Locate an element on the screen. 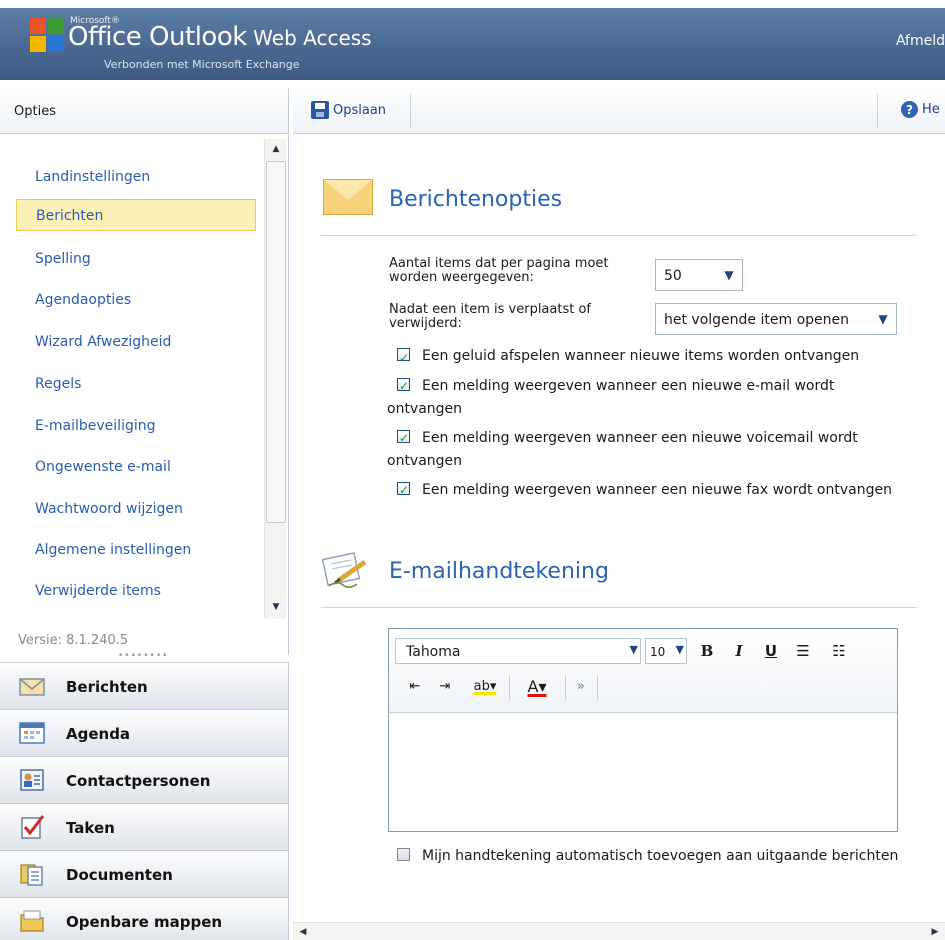 This screenshot has width=945, height=940. module-label: Contactpersonen is located at coordinates (138, 781).